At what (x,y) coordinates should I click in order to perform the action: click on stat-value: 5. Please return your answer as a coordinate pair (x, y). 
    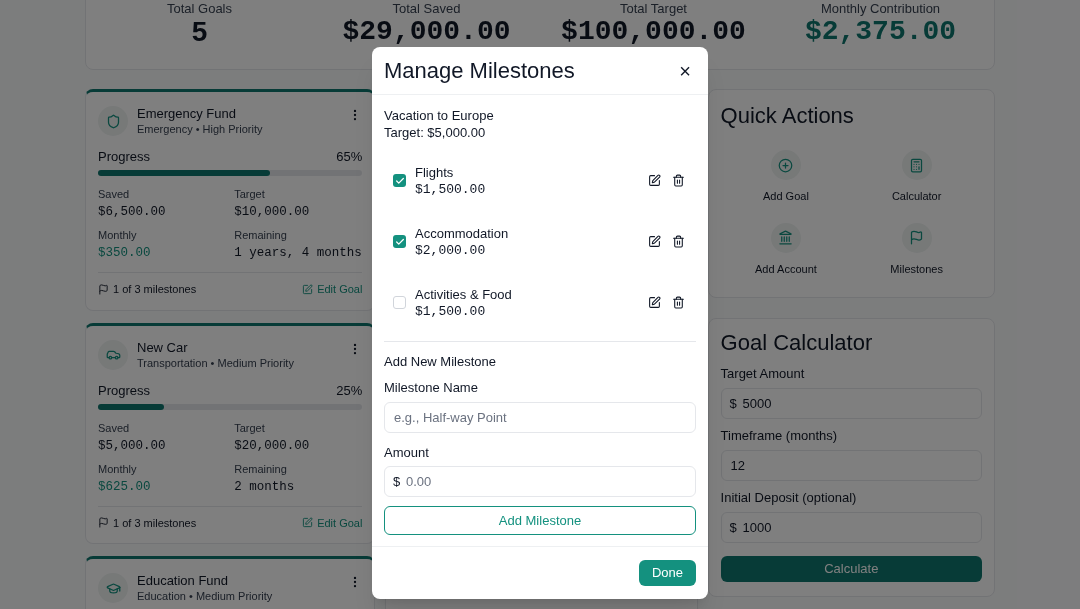
    Looking at the image, I should click on (199, 32).